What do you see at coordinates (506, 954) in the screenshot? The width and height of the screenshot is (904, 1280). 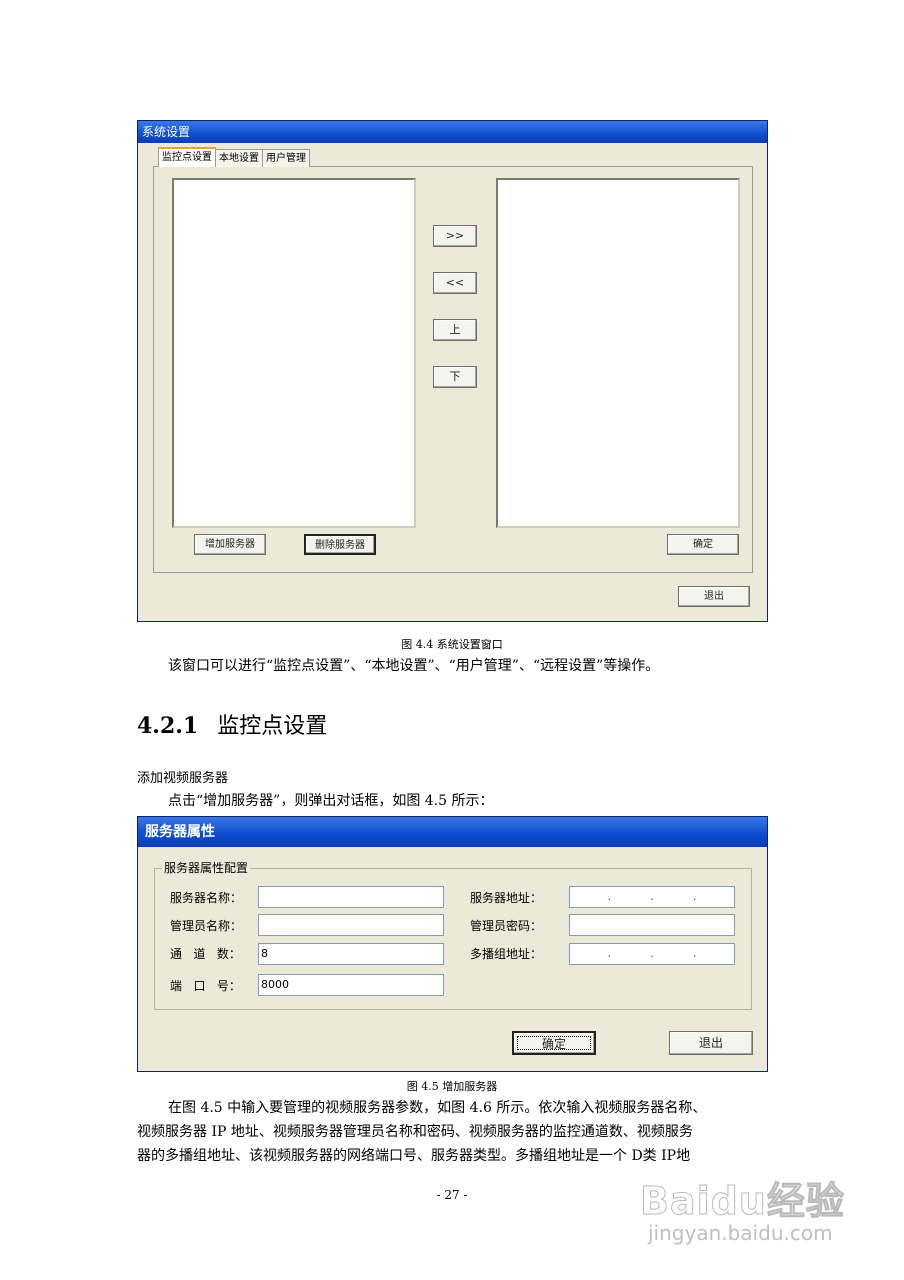 I see `multicast-address-label: 多播组地址：` at bounding box center [506, 954].